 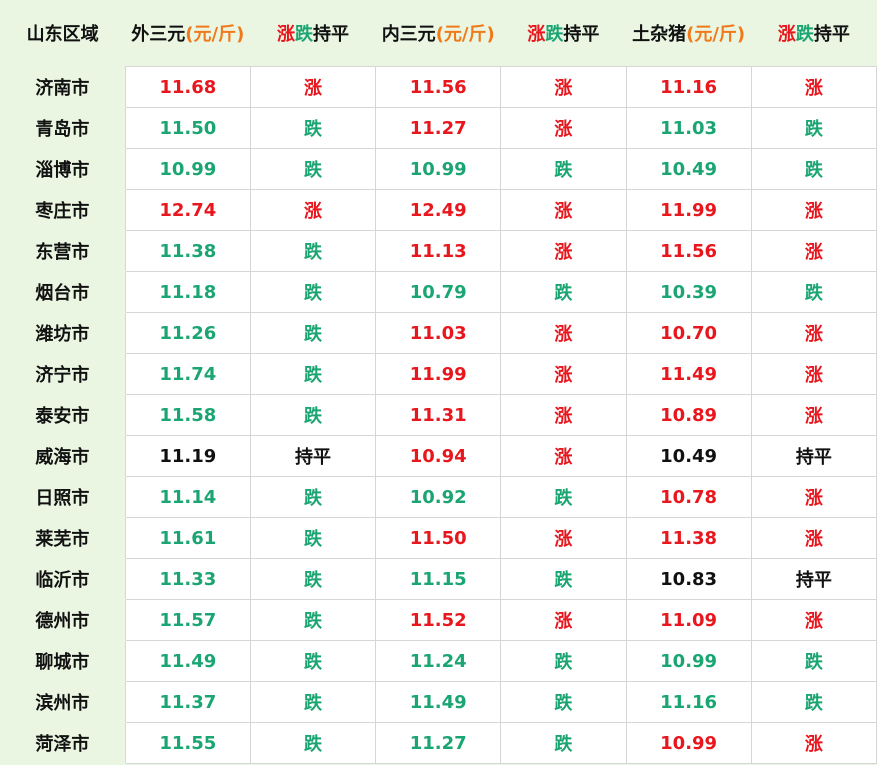 I want to click on header-outer-trend-down: 跌, so click(x=304, y=34).